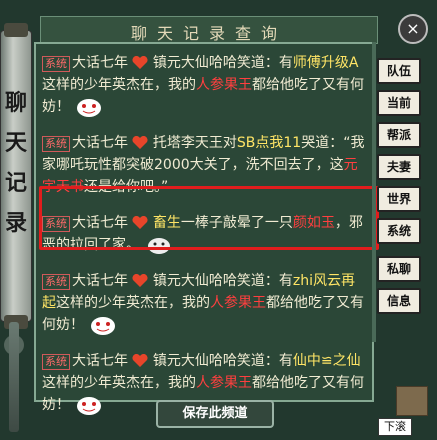 Image resolution: width=437 pixels, height=440 pixels. I want to click on message-text: 托塔李天王对, so click(194, 143).